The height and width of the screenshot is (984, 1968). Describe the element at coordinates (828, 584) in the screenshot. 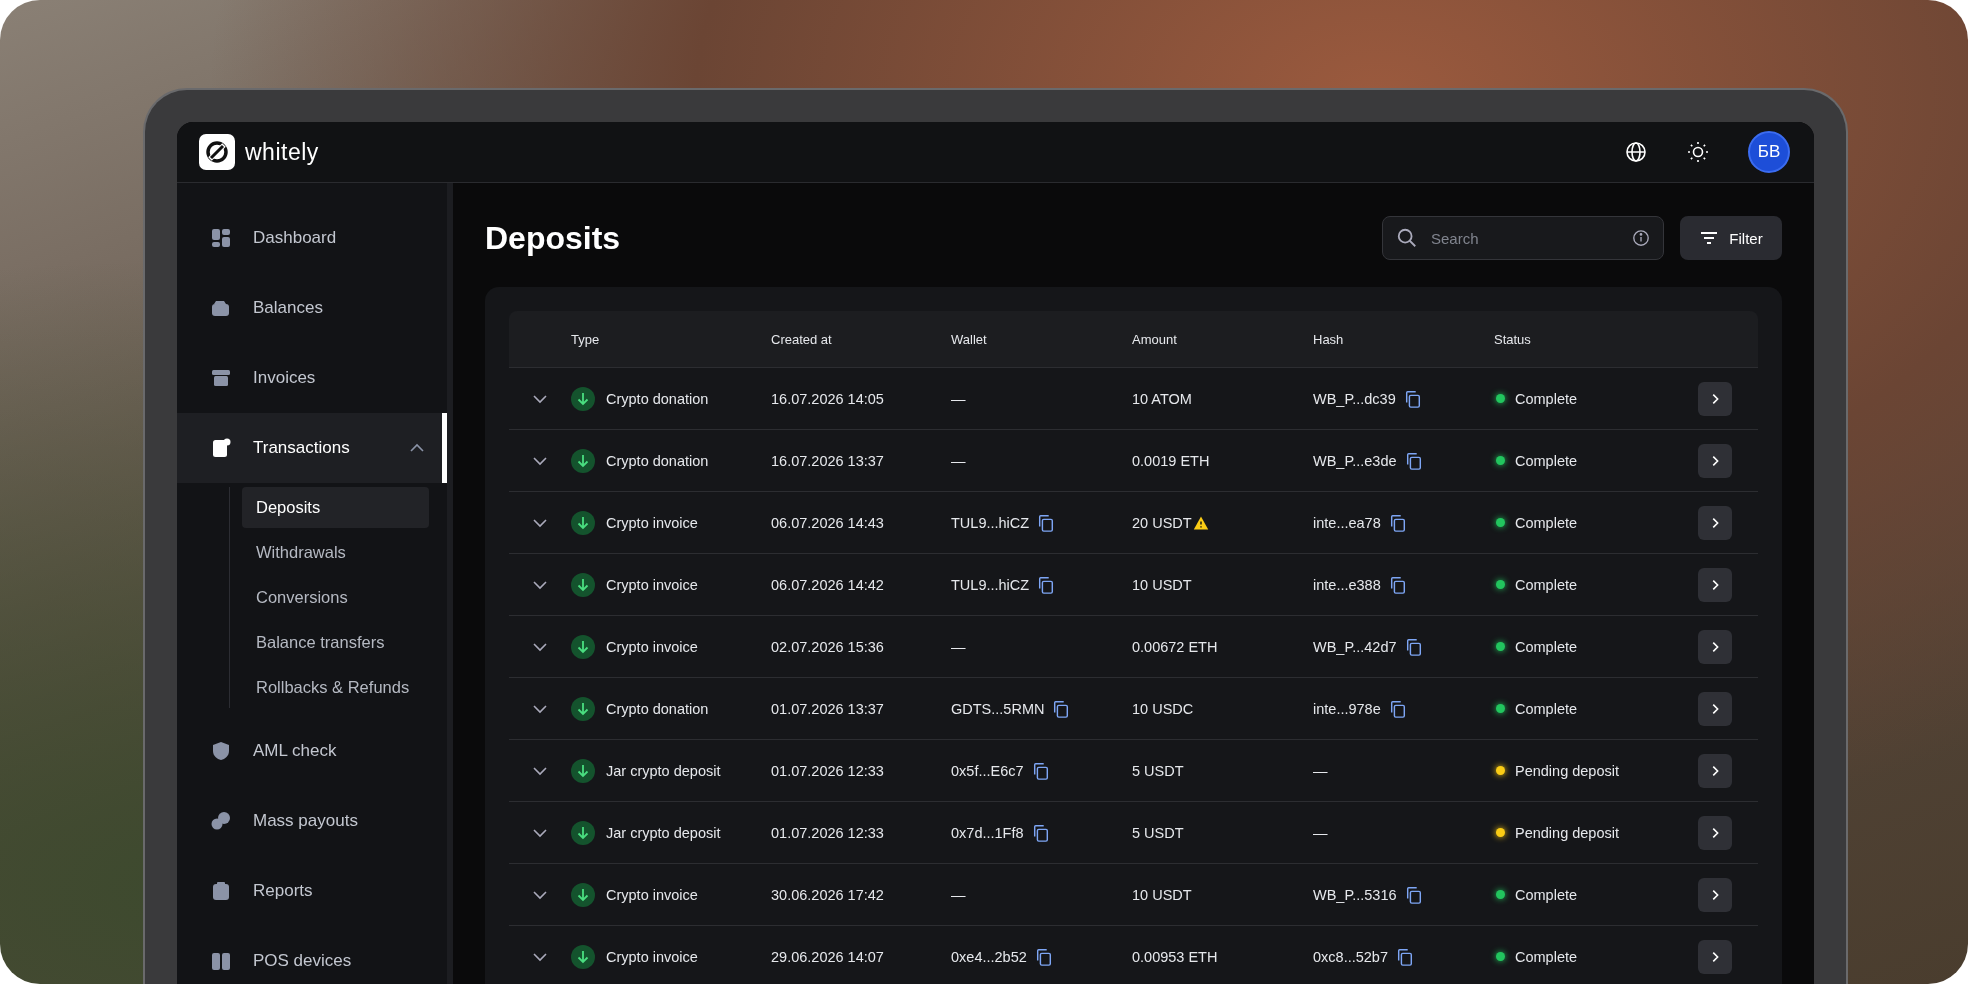

I see `table-cell-text: 06.07.2026 14:42` at that location.